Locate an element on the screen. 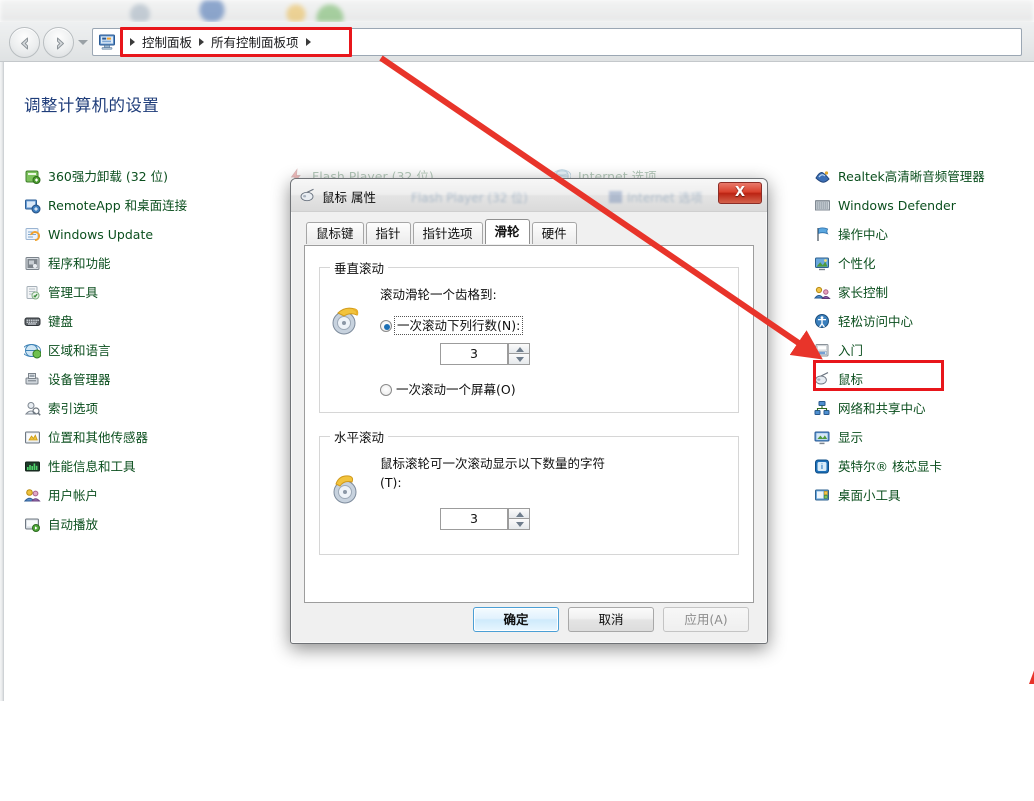 The height and width of the screenshot is (801, 1034). control-panel-item-label: Windows Defender is located at coordinates (897, 205).